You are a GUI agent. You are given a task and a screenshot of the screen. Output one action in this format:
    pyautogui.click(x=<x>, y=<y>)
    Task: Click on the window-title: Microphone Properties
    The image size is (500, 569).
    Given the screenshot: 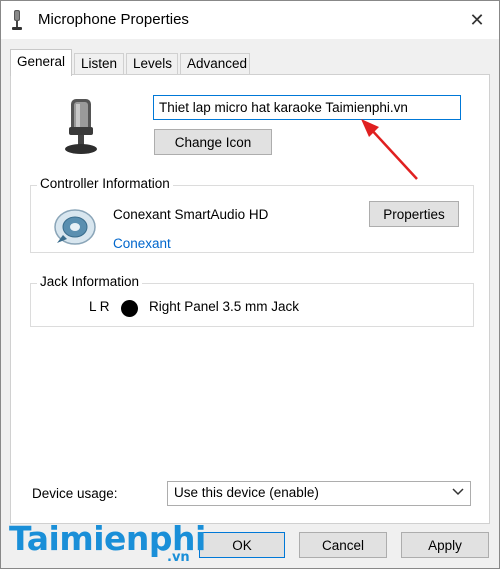 What is the action you would take?
    pyautogui.click(x=113, y=19)
    